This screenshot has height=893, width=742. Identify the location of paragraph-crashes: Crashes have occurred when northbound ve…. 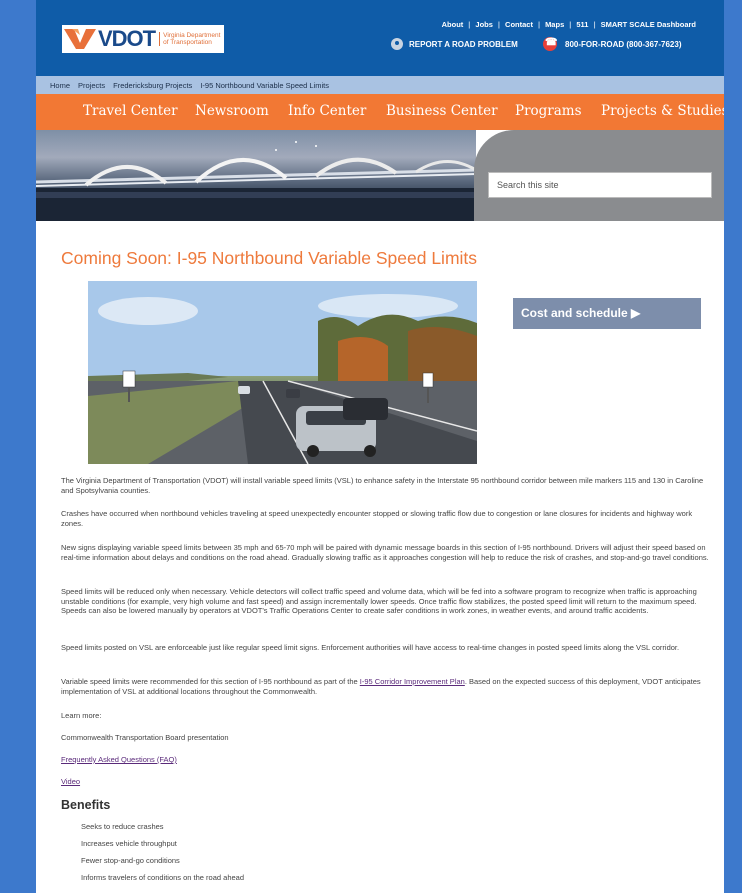
(377, 518).